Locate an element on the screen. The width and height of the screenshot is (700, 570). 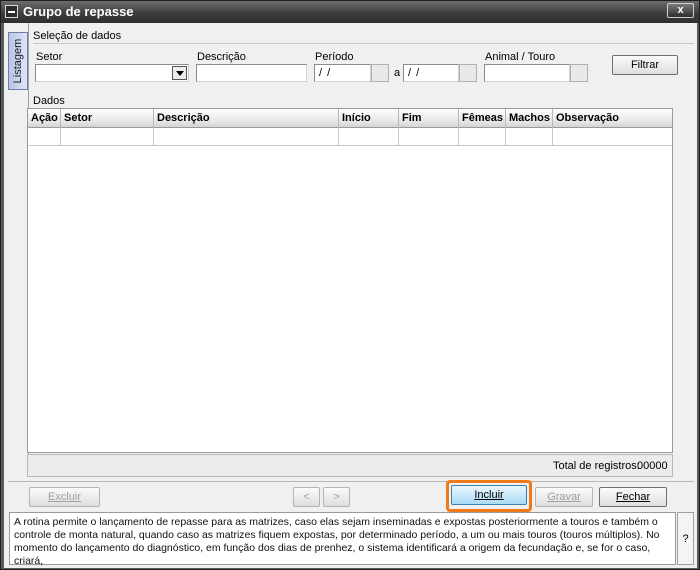
system-menu-icon is located at coordinates (11, 11).